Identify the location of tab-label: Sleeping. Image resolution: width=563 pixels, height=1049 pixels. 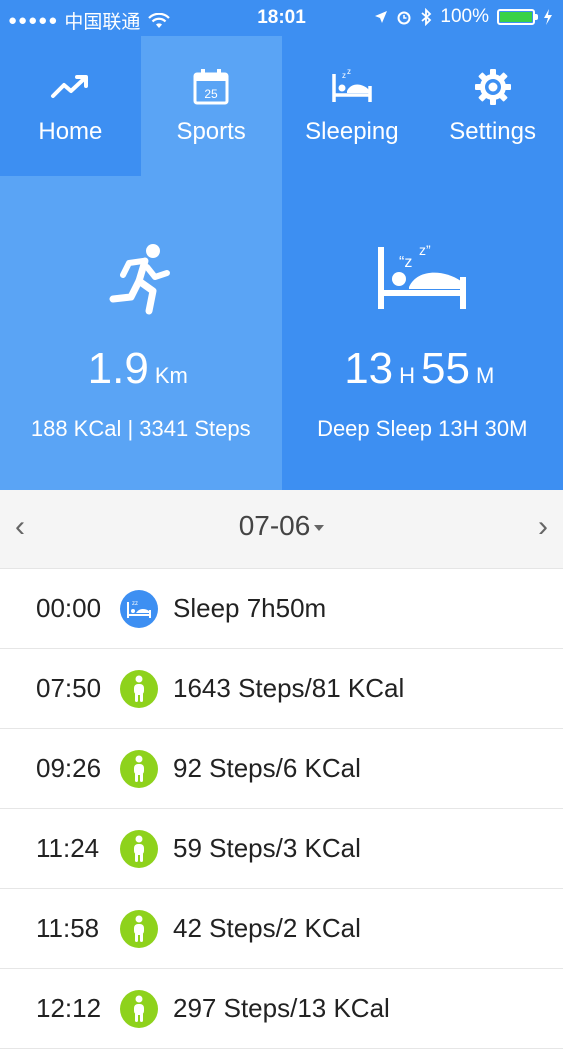
(351, 132).